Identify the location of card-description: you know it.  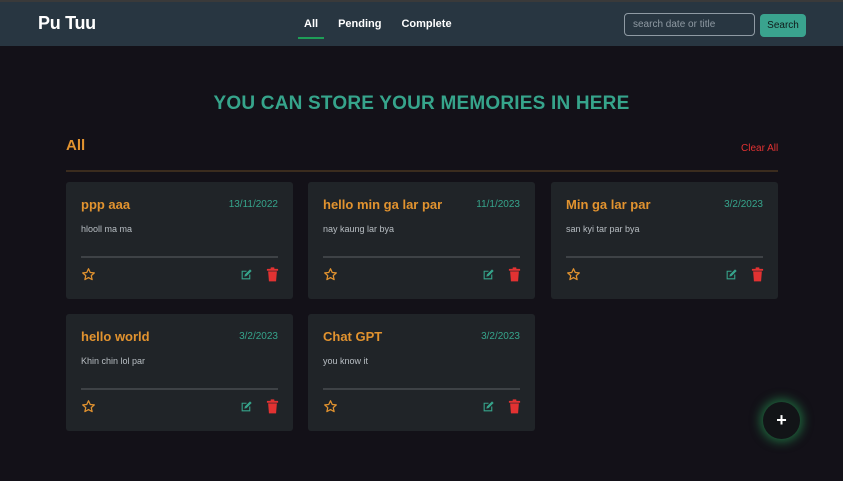
(346, 361).